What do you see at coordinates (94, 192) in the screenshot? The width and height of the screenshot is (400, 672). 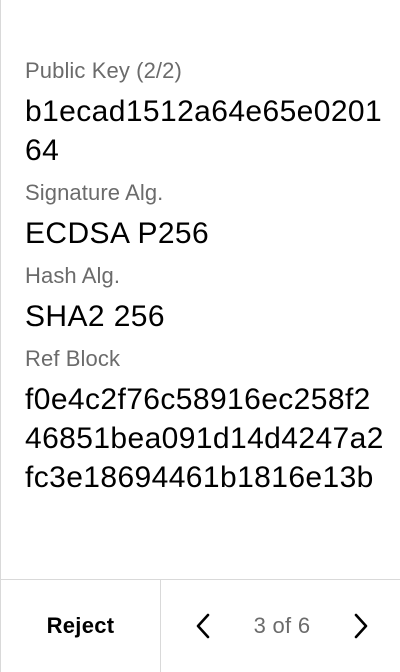 I see `field-label: Signature Alg.` at bounding box center [94, 192].